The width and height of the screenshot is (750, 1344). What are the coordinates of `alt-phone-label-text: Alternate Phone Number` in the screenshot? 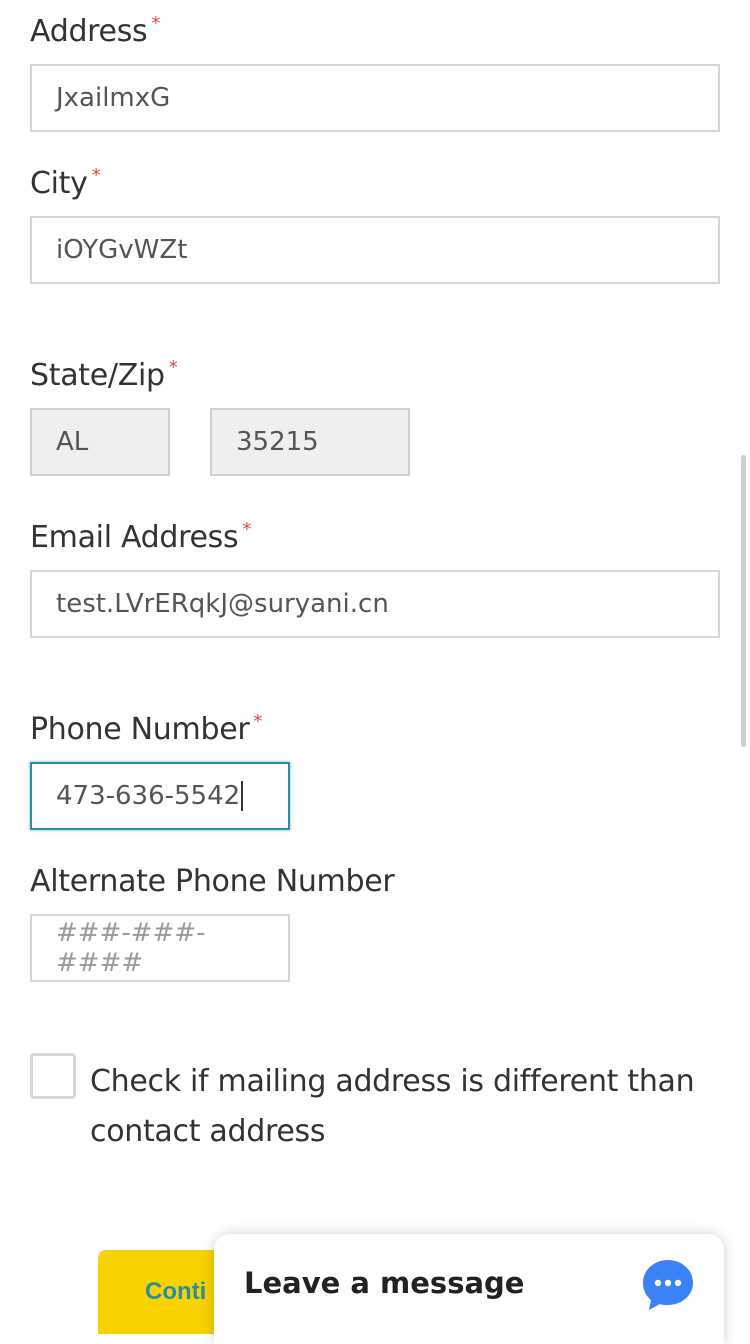 It's located at (212, 881).